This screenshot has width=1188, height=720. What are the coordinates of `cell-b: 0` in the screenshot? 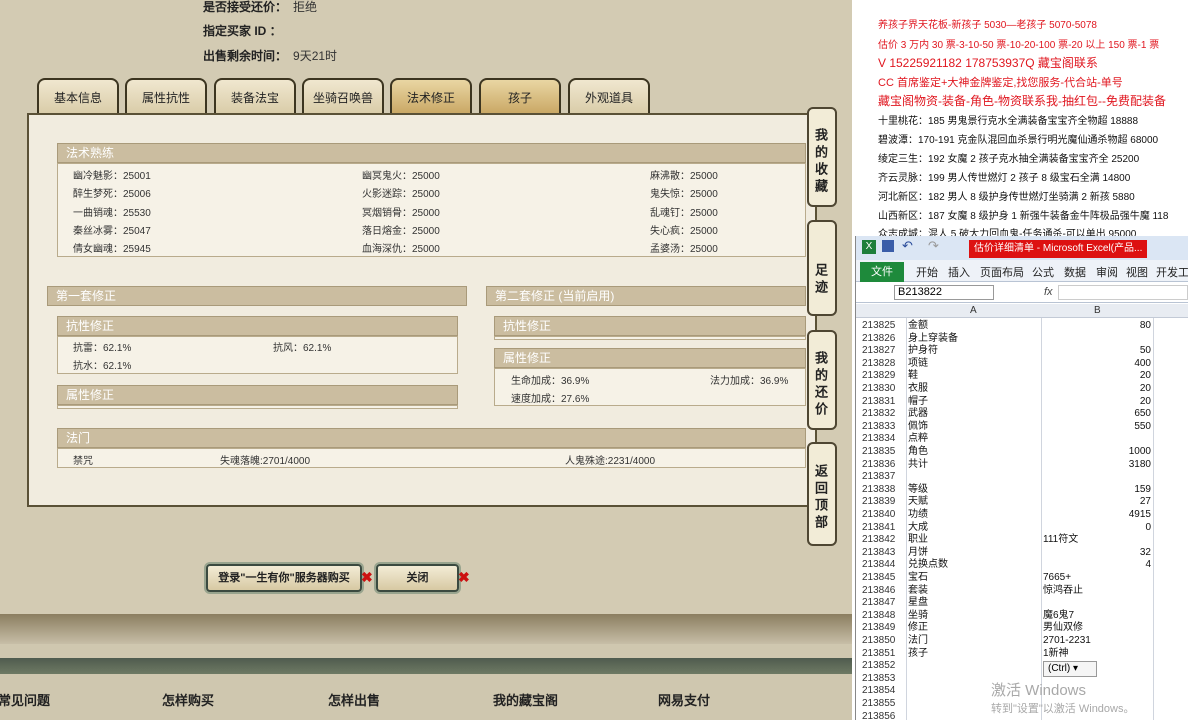 It's located at (1097, 528).